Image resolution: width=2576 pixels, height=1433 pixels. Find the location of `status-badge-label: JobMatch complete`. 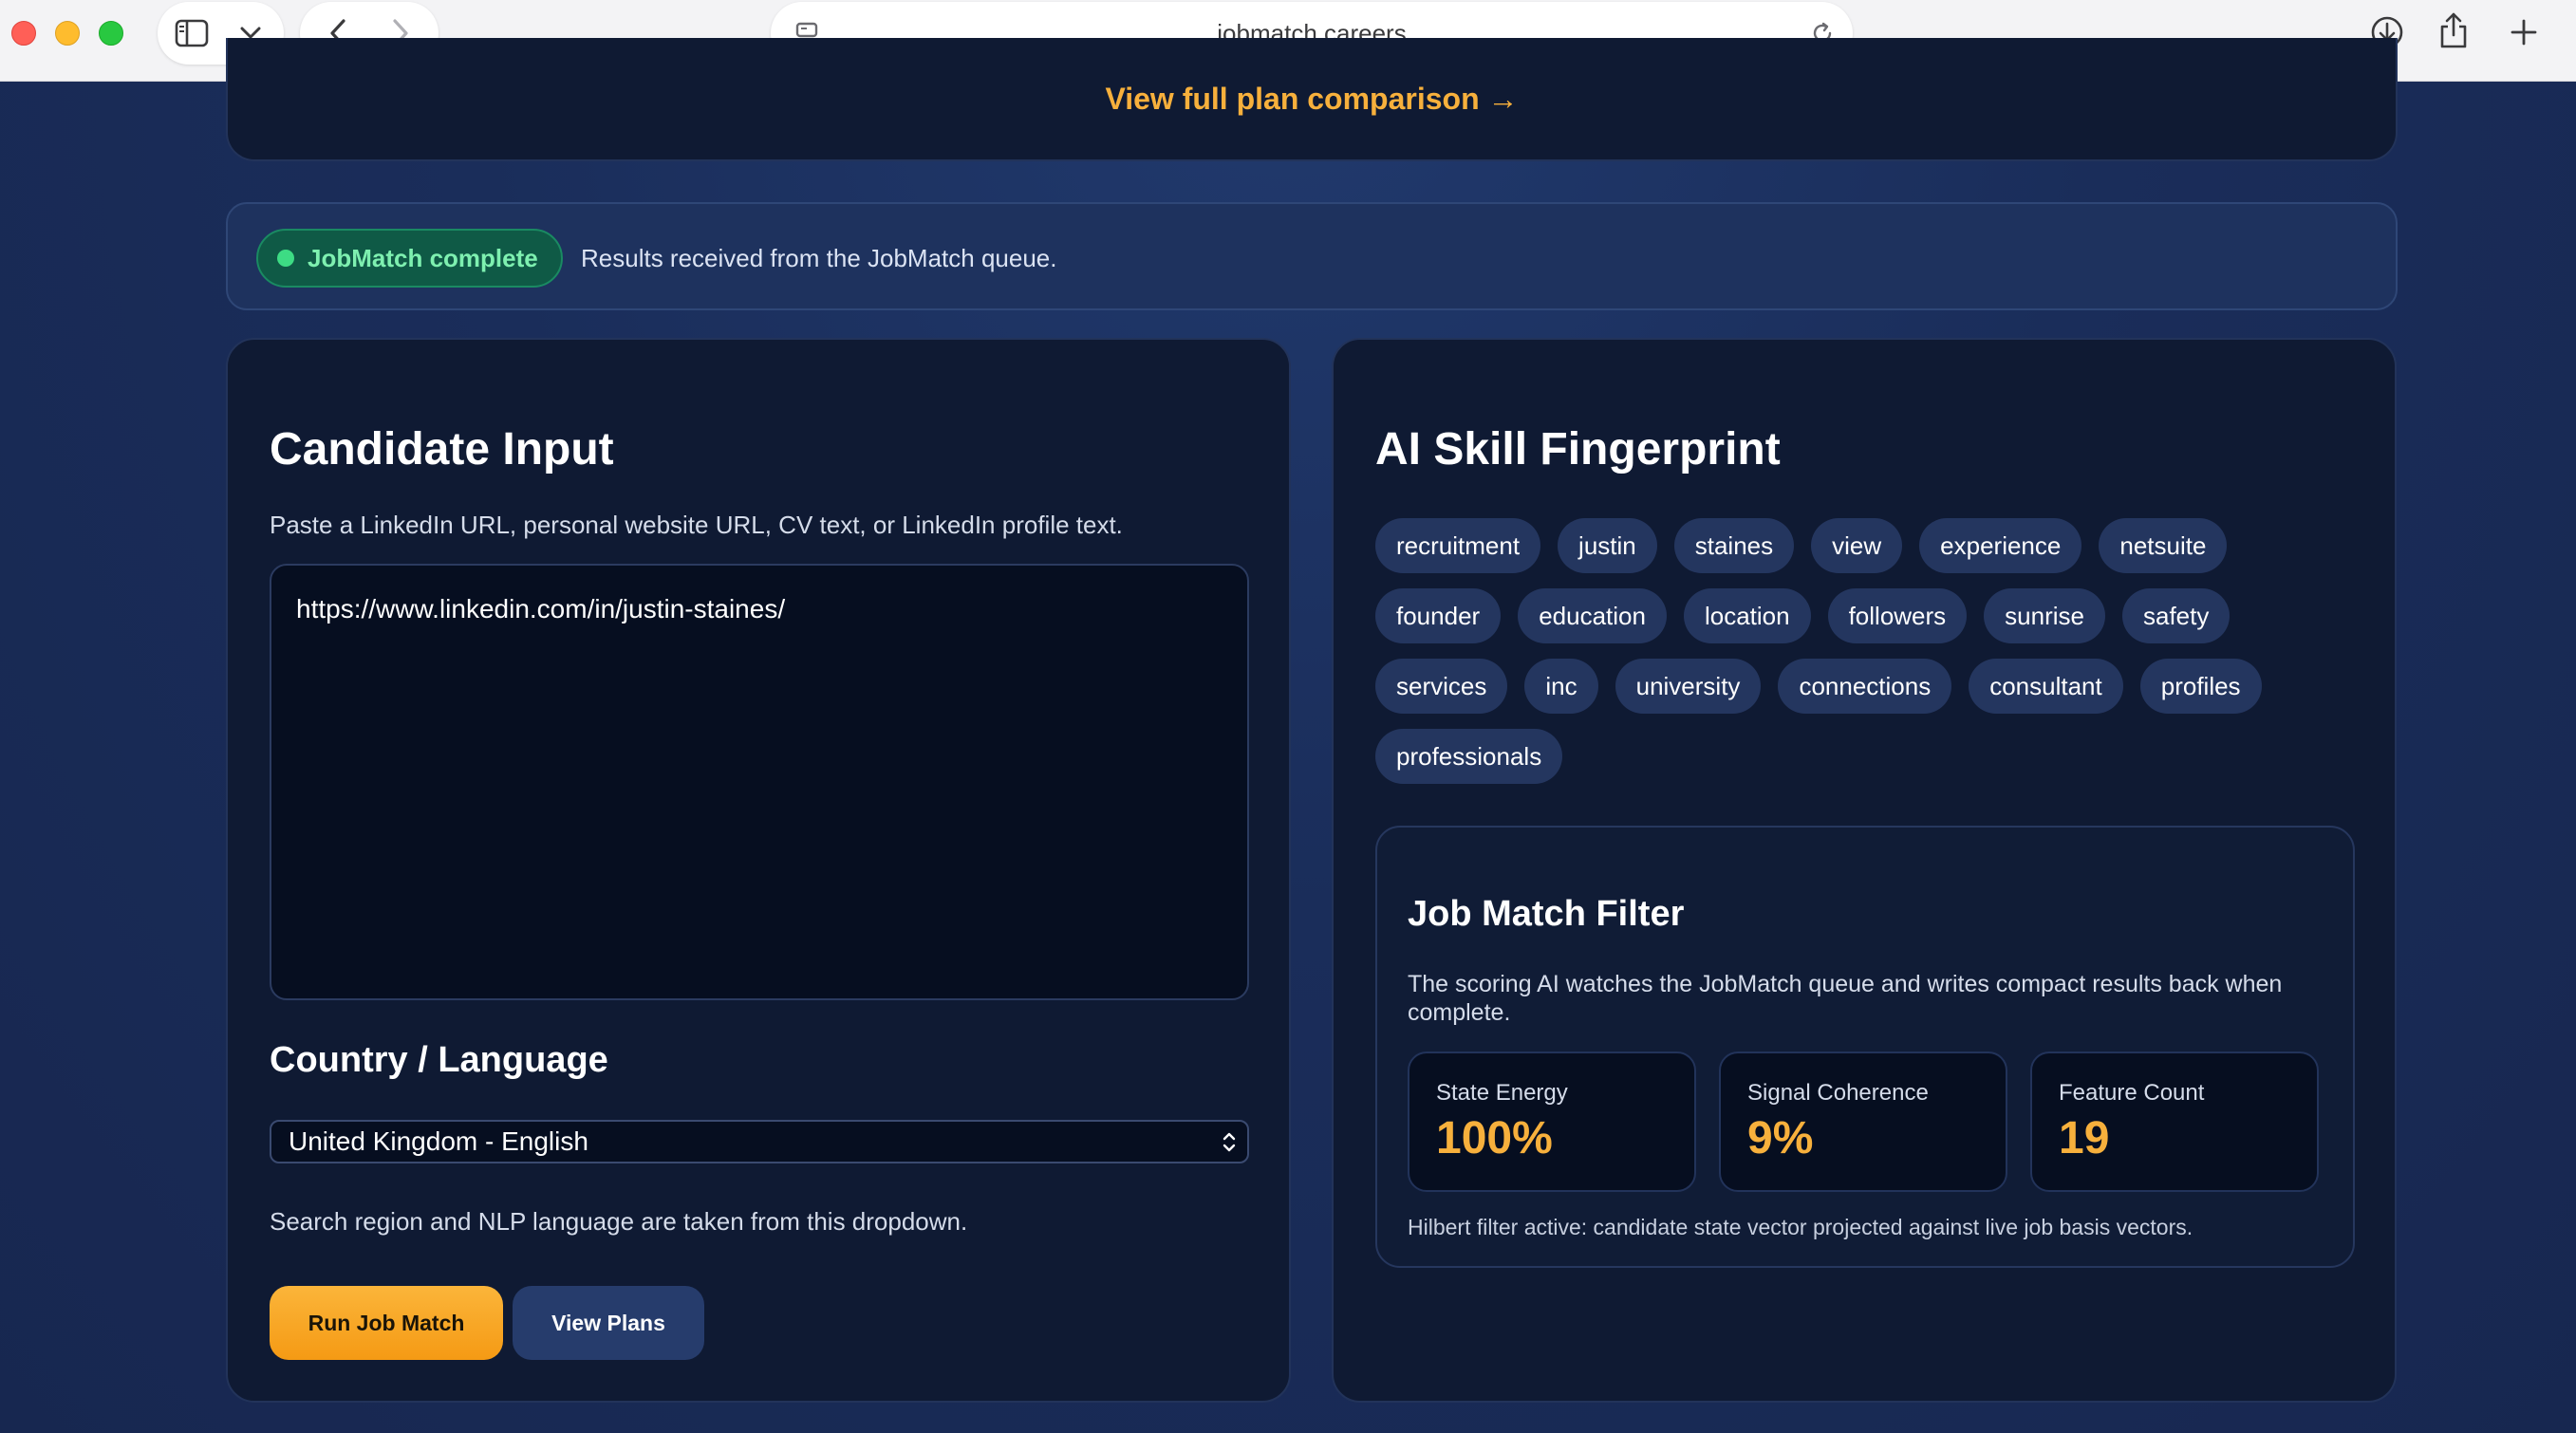

status-badge-label: JobMatch complete is located at coordinates (423, 257).